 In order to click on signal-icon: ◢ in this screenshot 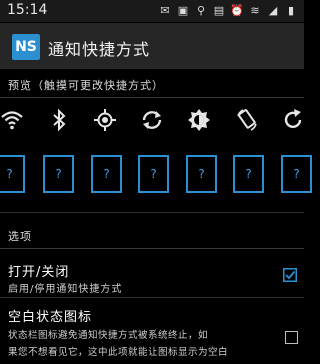, I will do `click(273, 10)`.